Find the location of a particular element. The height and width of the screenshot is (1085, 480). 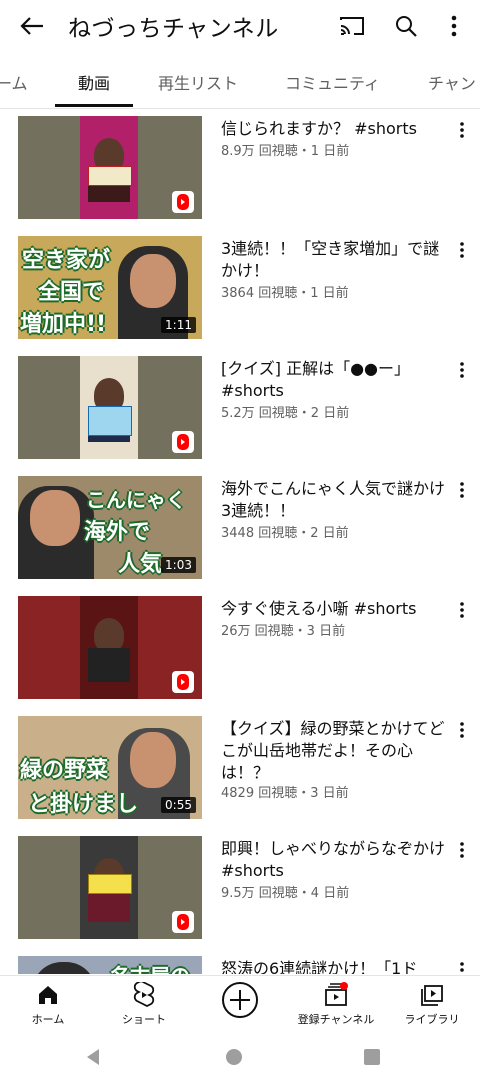

video-meta: 4829 回視聴・3 日前 is located at coordinates (285, 793).